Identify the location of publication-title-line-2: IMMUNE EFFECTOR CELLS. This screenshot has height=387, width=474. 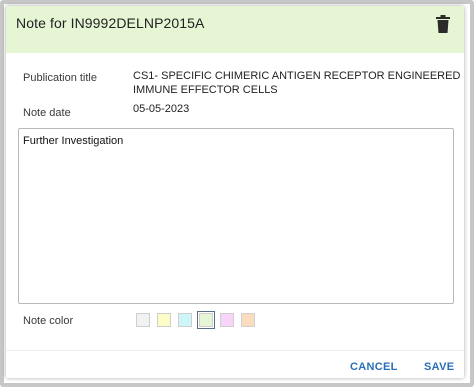
(205, 90).